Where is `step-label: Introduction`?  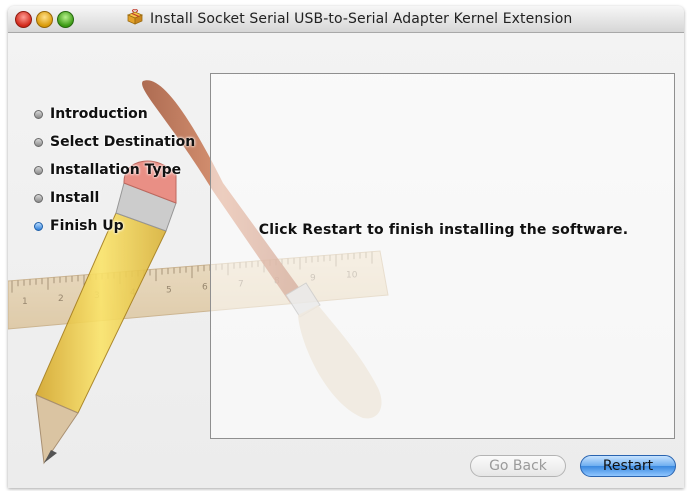 step-label: Introduction is located at coordinates (99, 114).